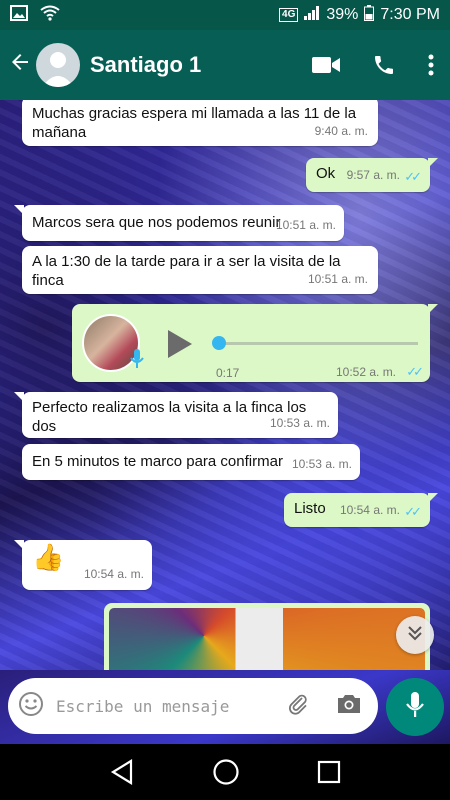 The width and height of the screenshot is (450, 800). I want to click on message-time: 10:52 a. m., so click(366, 372).